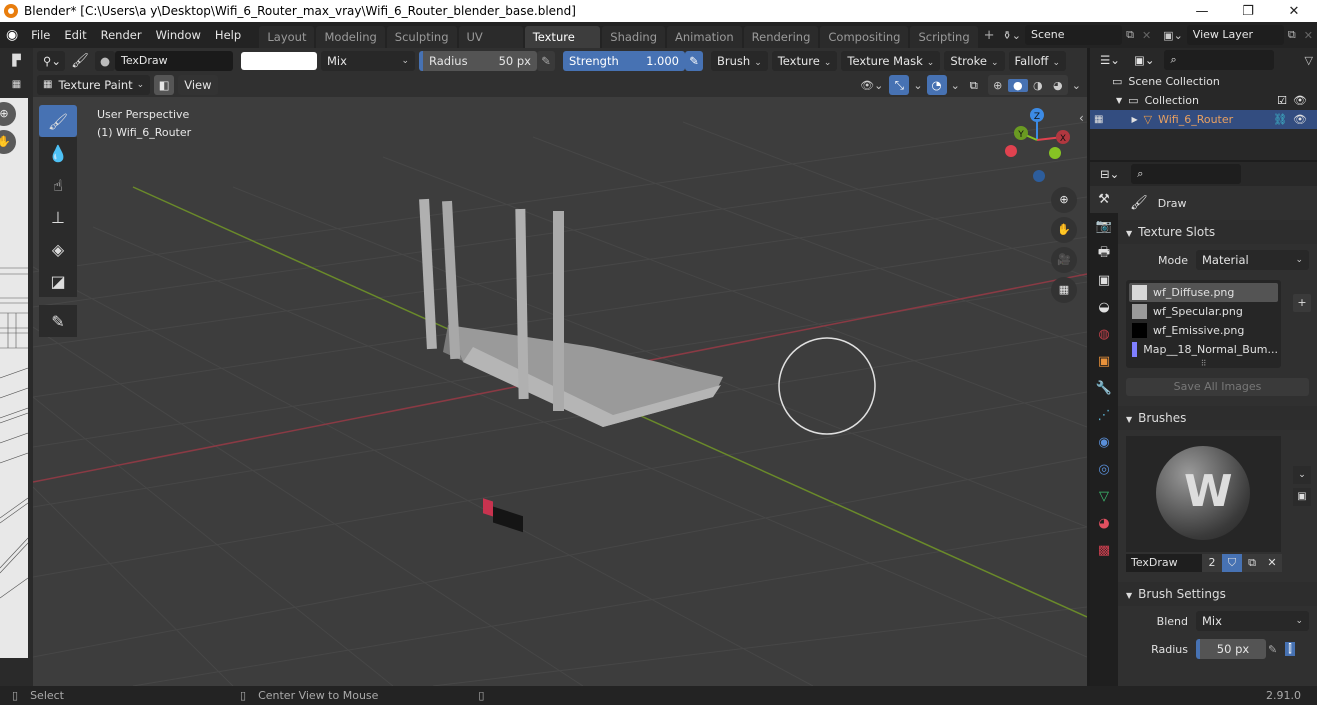  I want to click on object-tab-icon: ▣, so click(1104, 361).